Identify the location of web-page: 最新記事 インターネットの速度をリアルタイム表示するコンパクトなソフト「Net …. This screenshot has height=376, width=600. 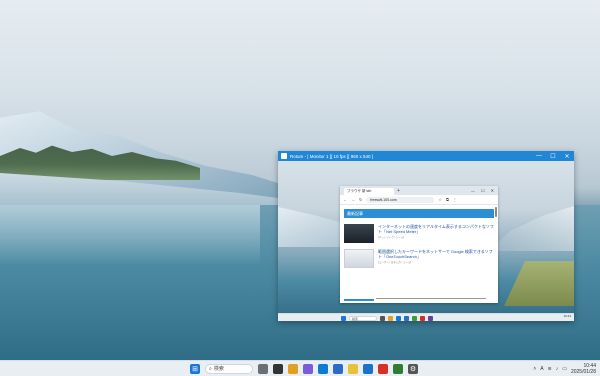
(419, 254).